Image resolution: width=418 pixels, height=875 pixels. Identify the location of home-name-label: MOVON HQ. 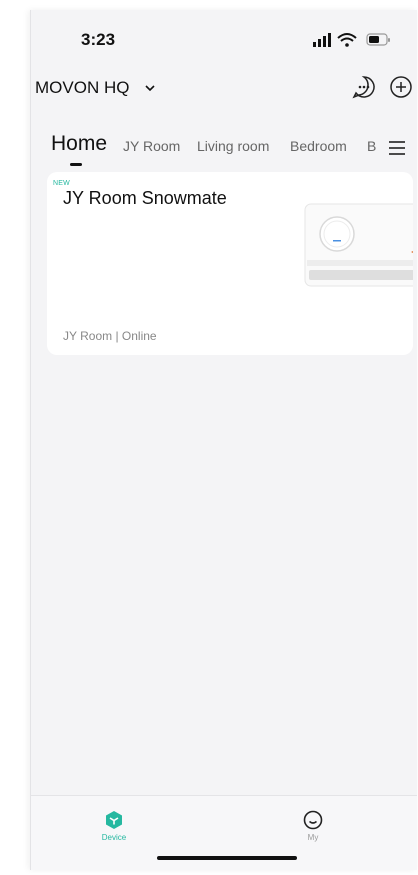
(82, 87).